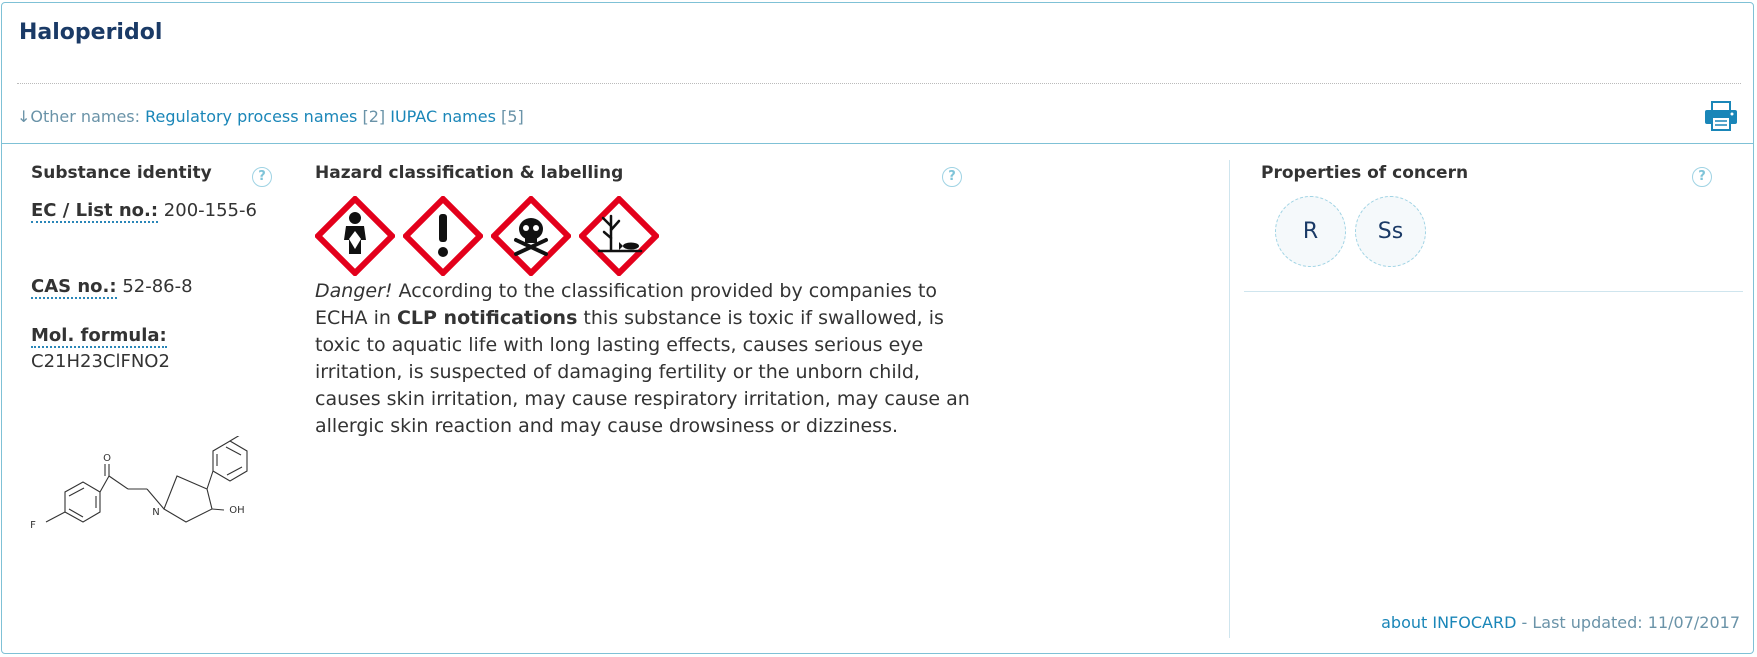  What do you see at coordinates (153, 349) in the screenshot?
I see `formula-row: Mol. formula: C21H23ClFNO2` at bounding box center [153, 349].